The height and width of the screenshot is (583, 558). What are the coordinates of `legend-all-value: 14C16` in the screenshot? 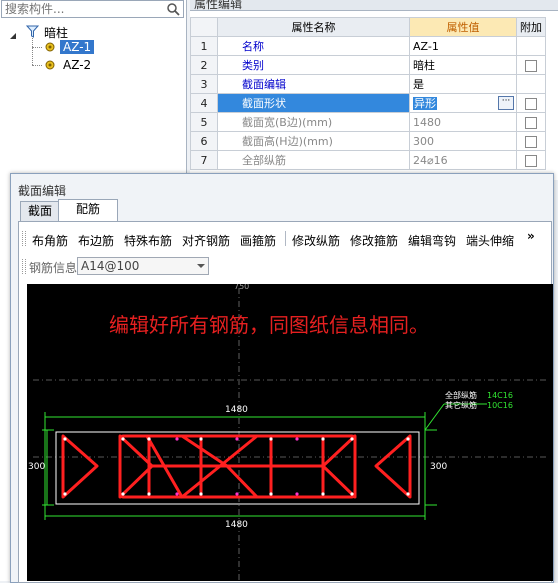 It's located at (500, 395).